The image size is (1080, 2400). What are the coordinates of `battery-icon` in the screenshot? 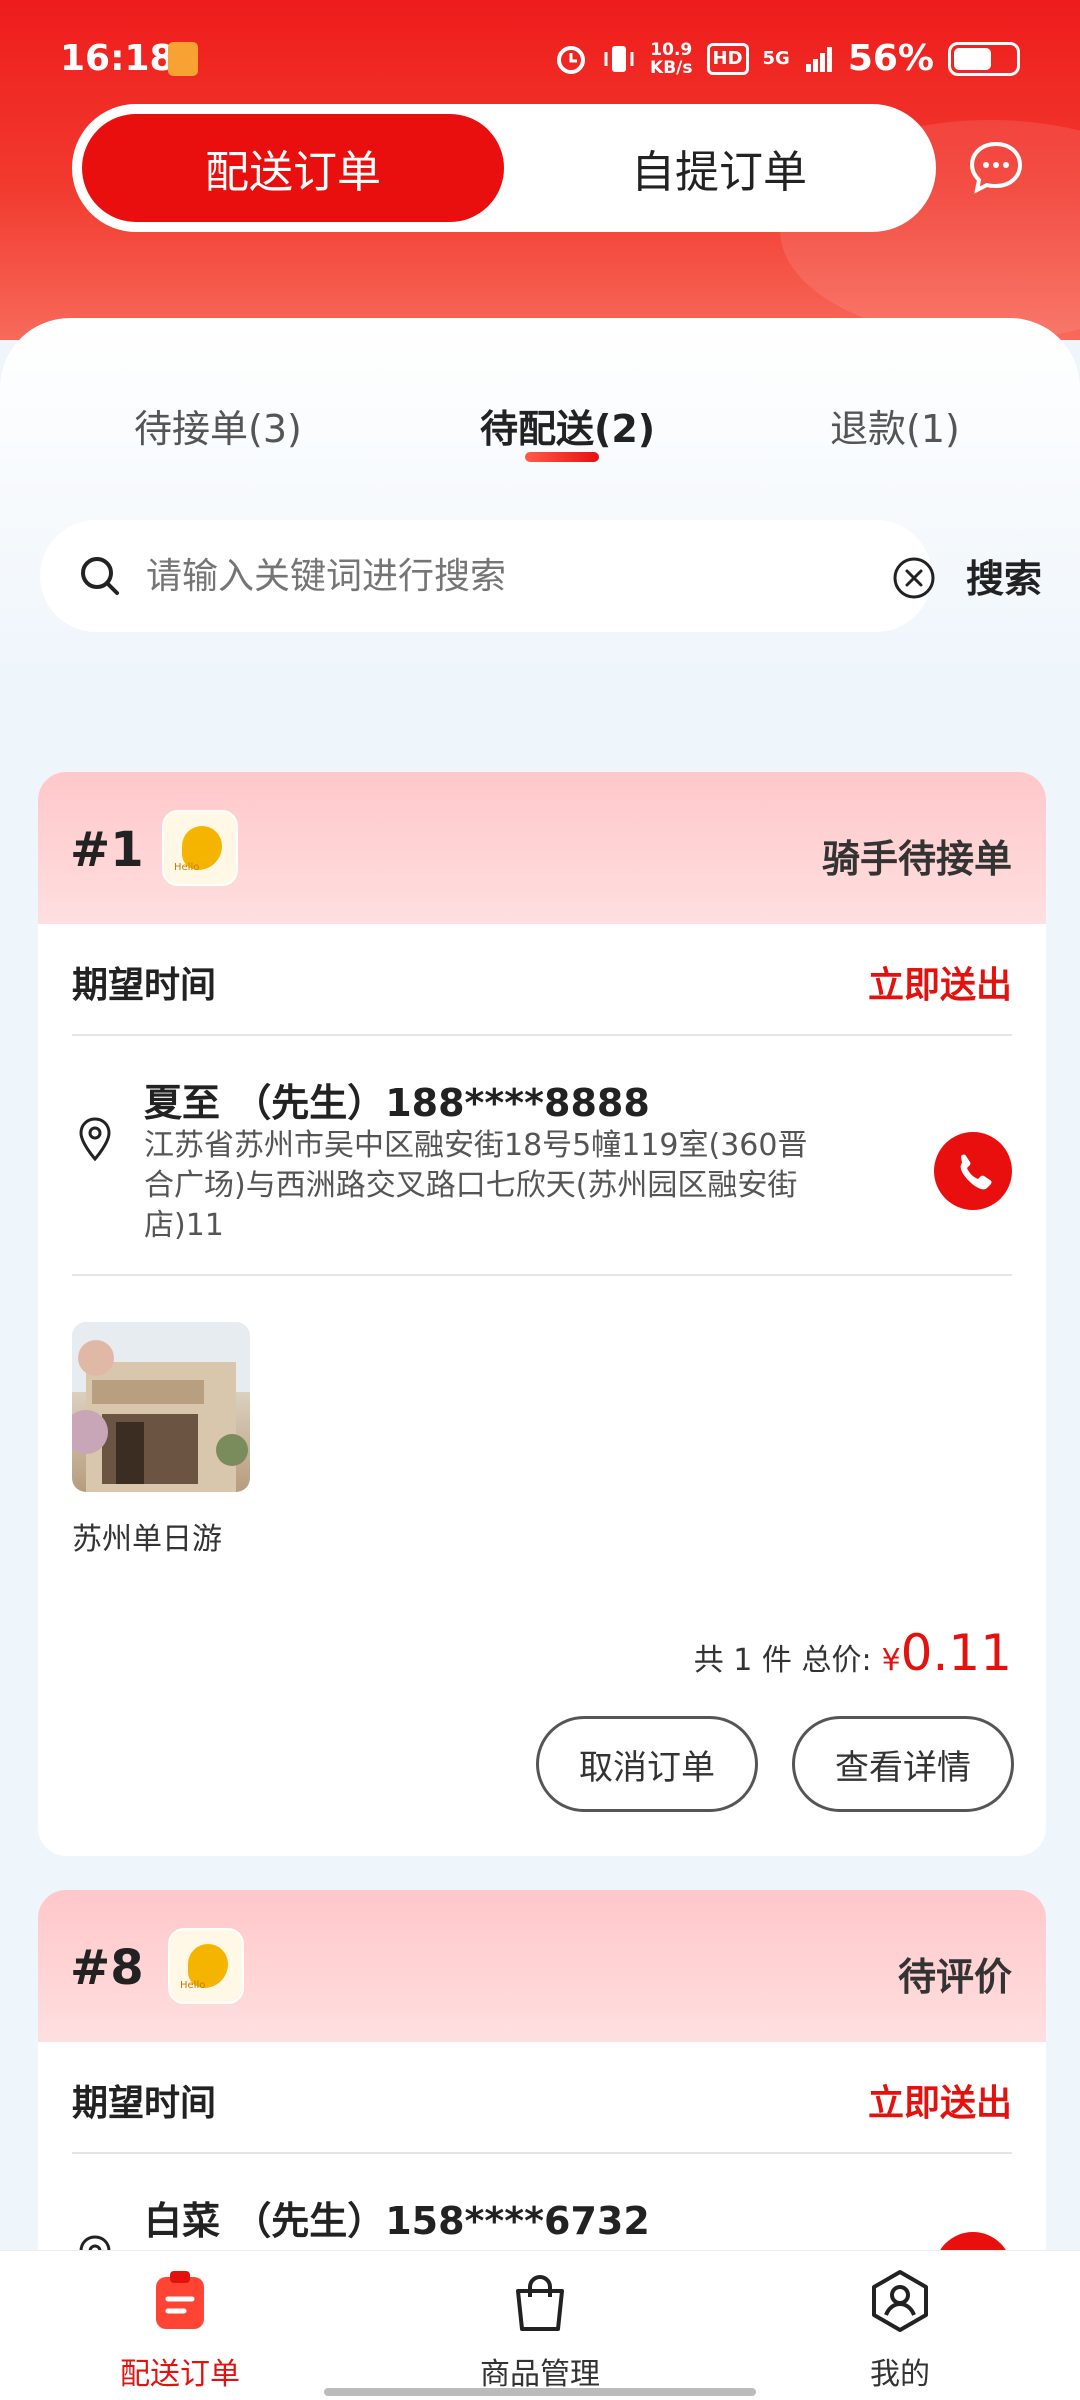 It's located at (984, 58).